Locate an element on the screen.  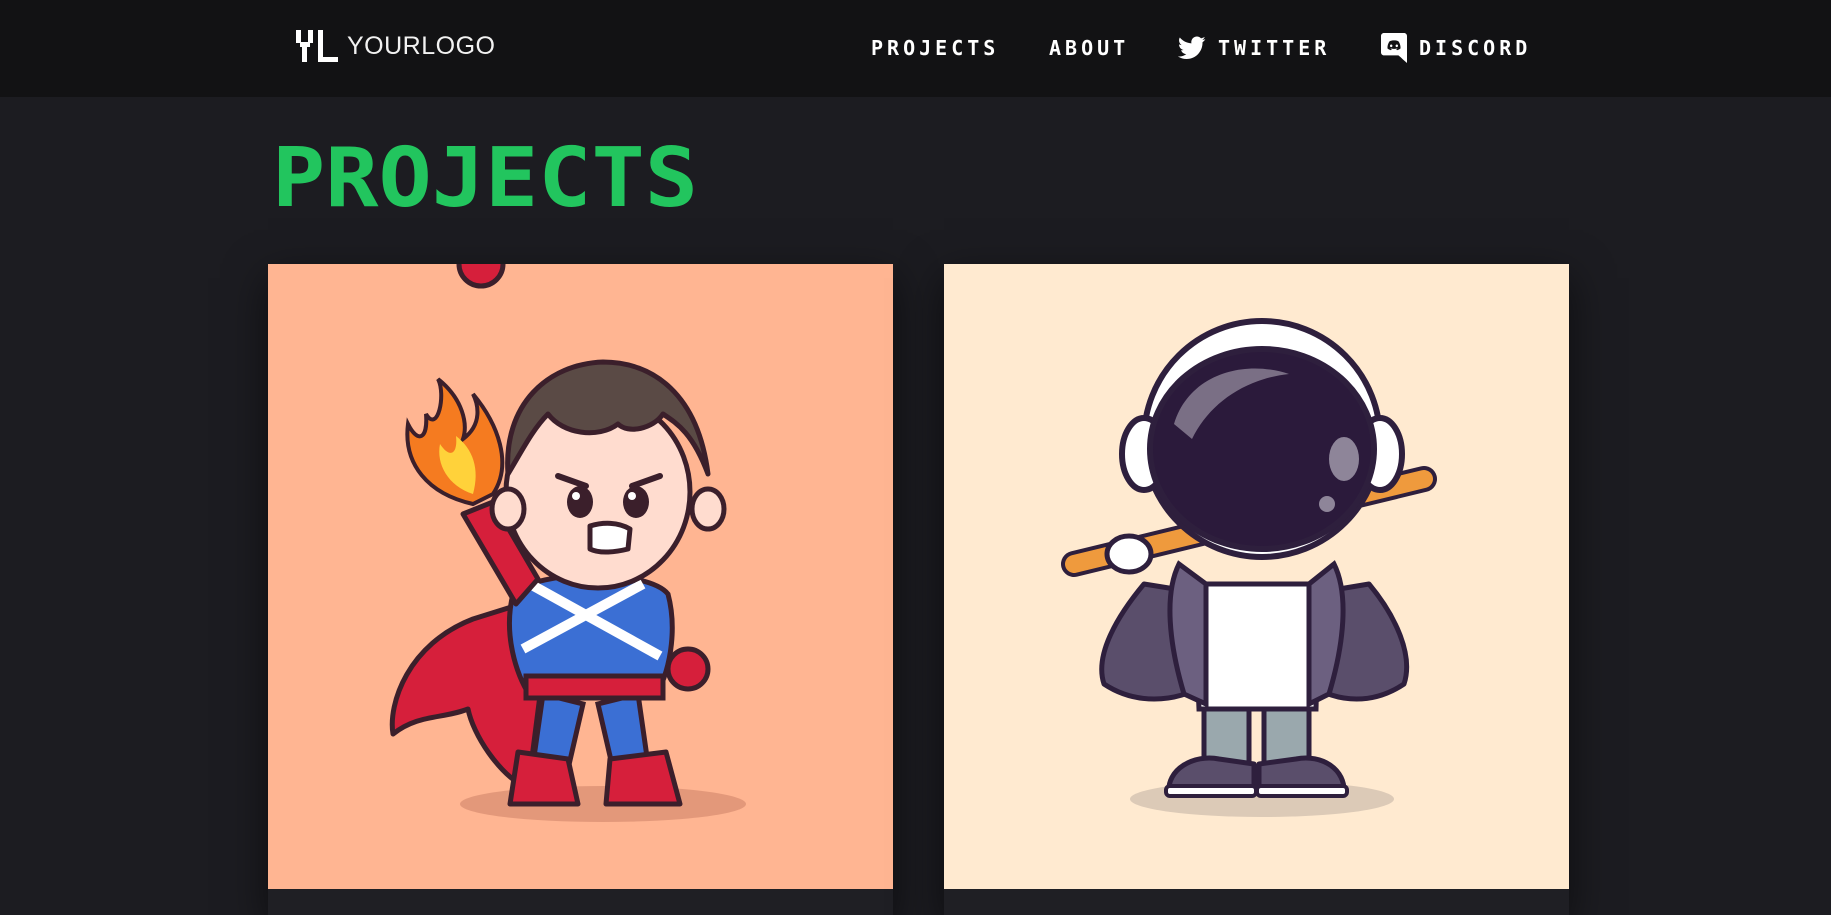
nav-link-projects: PROJECTS is located at coordinates (935, 48).